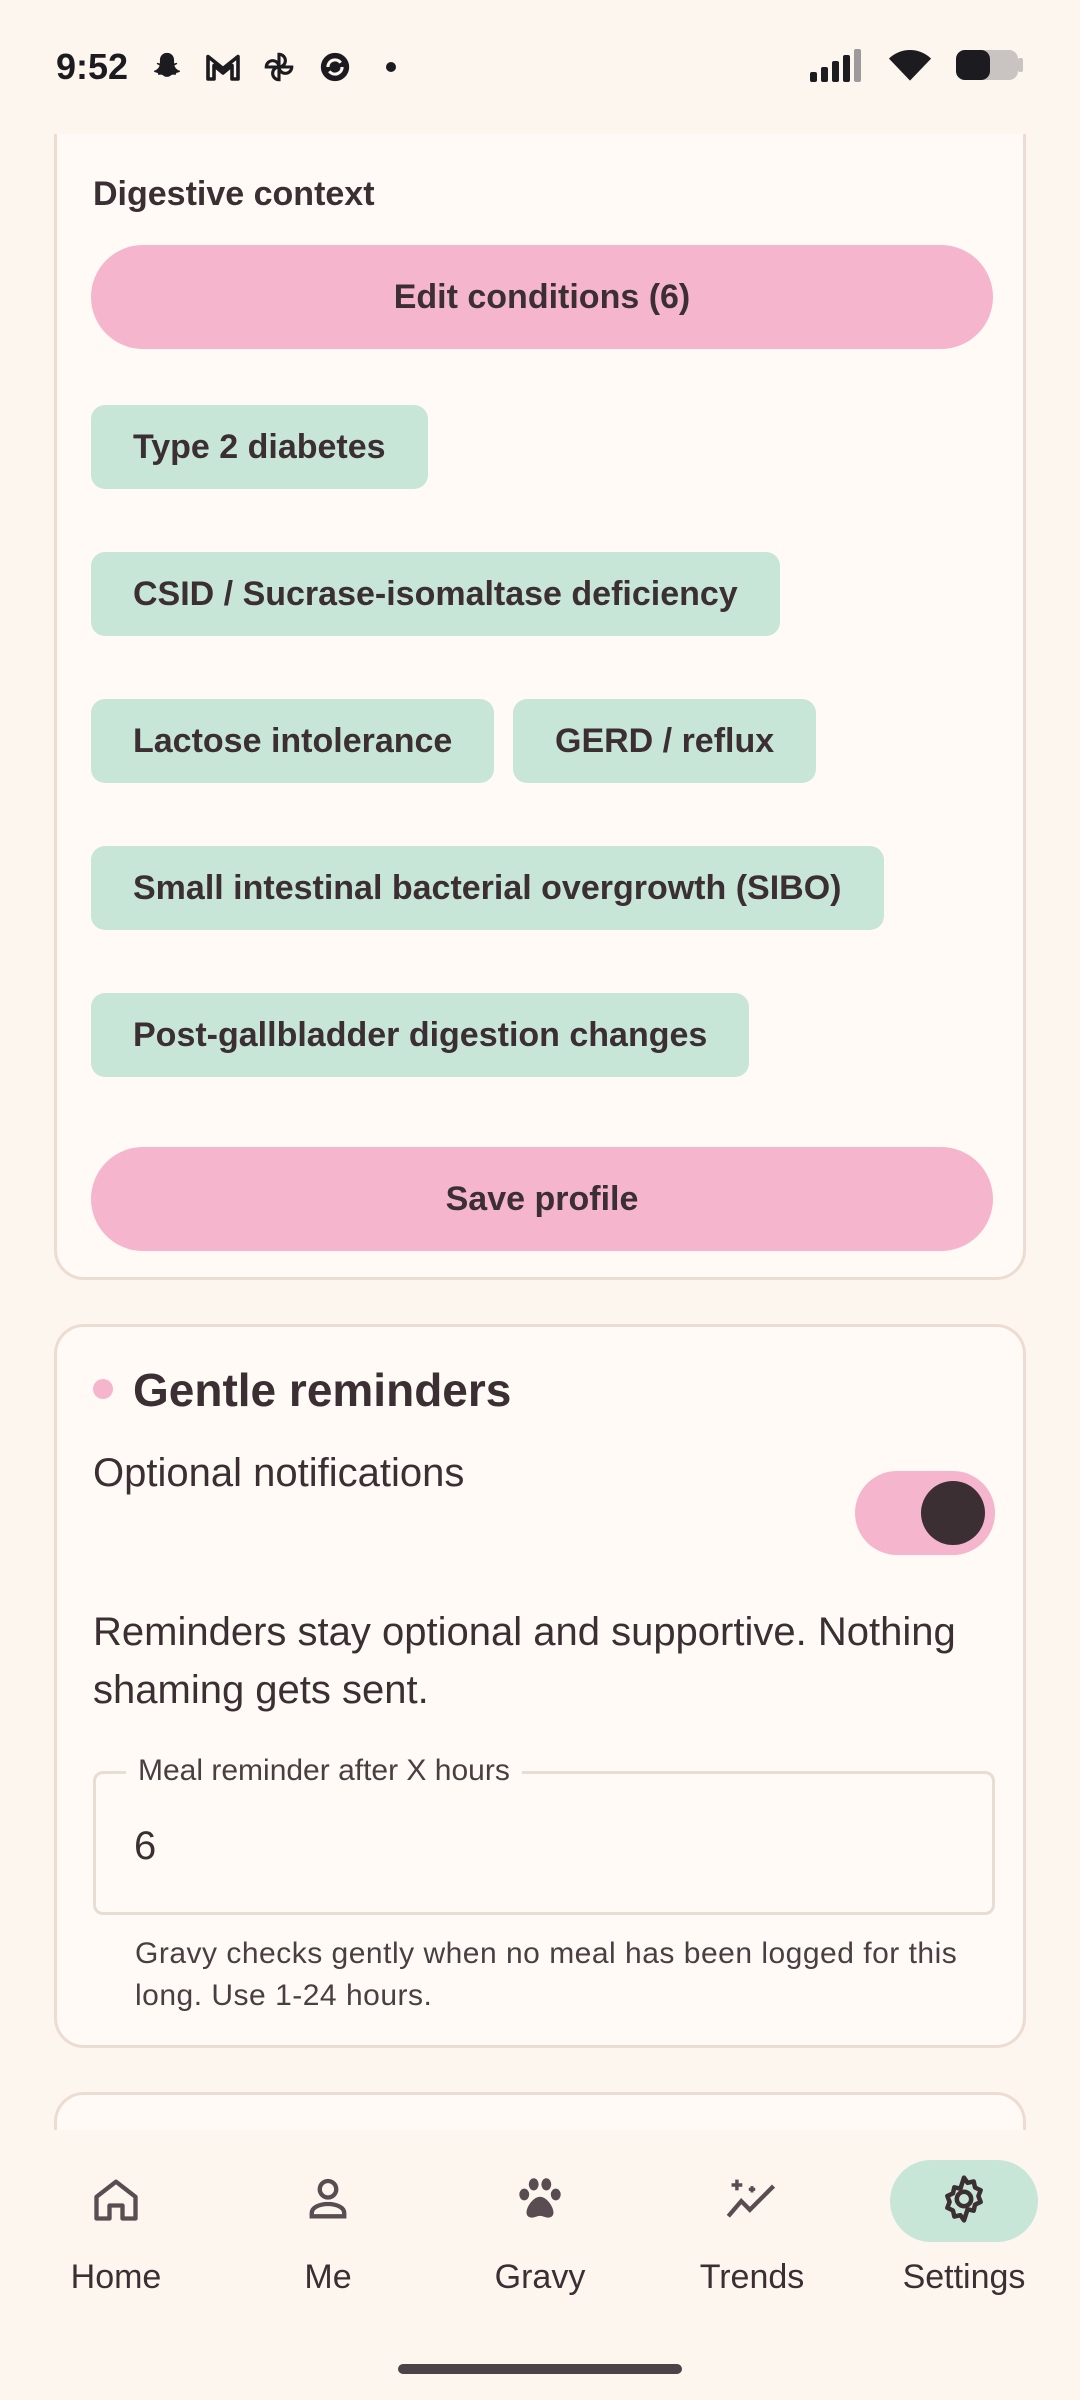 The height and width of the screenshot is (2400, 1080). I want to click on accent-dot, so click(103, 1389).